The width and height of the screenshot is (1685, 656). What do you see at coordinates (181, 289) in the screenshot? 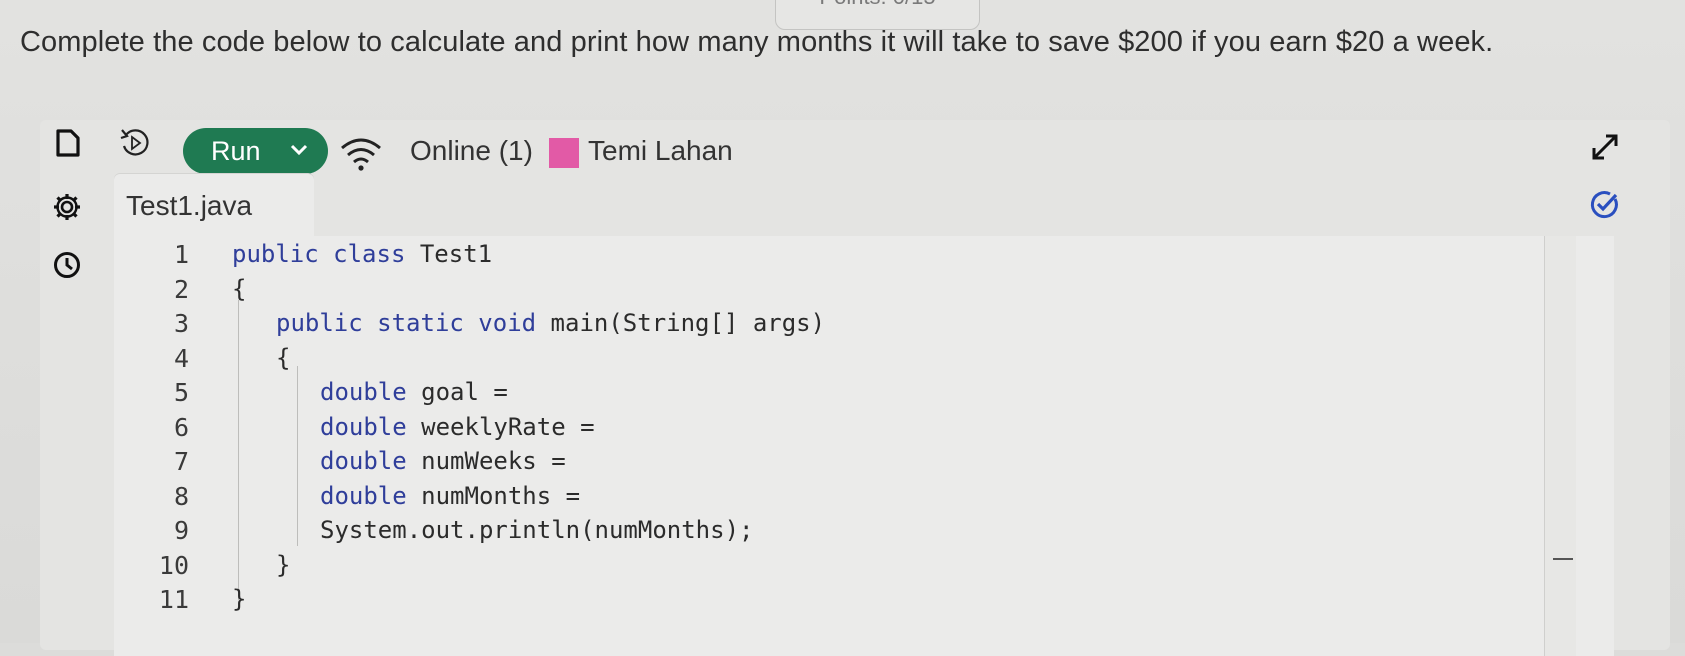
I see `line-number: 2` at bounding box center [181, 289].